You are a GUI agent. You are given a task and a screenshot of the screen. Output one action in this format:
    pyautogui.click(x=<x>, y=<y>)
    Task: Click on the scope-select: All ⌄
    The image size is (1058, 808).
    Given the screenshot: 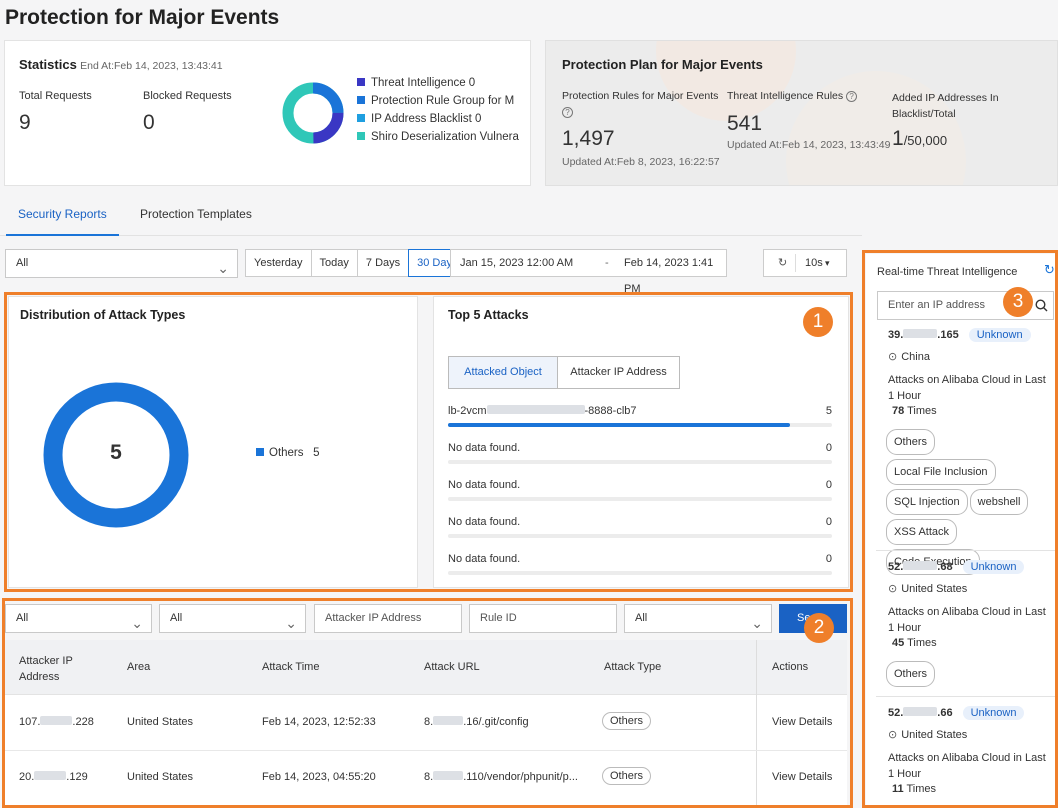 What is the action you would take?
    pyautogui.click(x=121, y=263)
    